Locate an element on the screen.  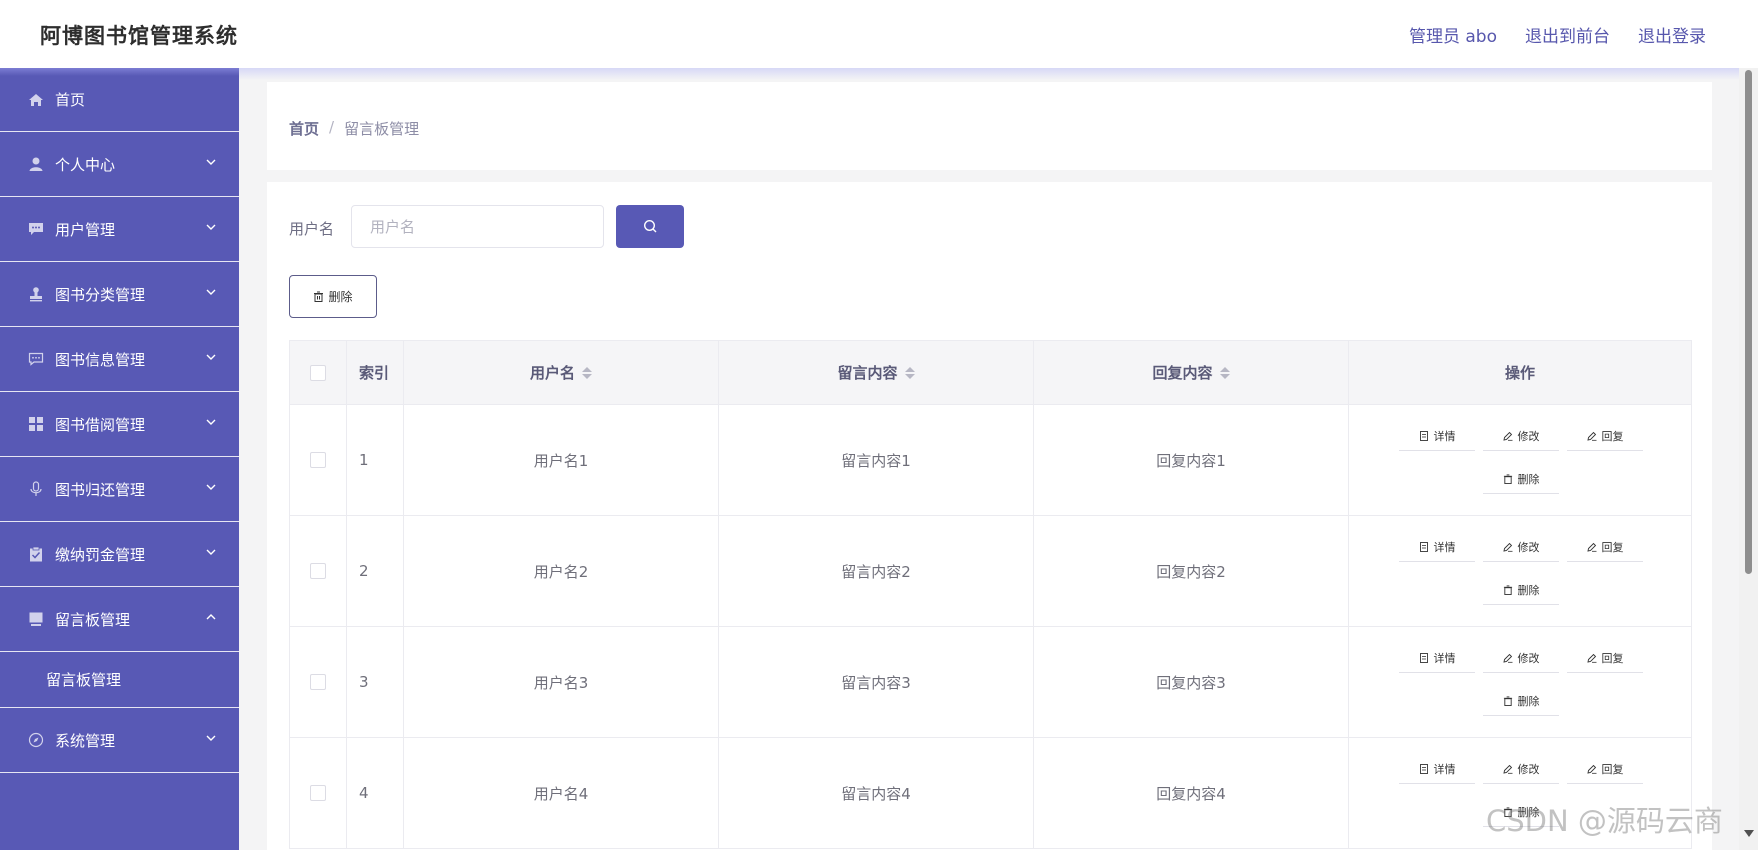
header-reply: 回复内容 is located at coordinates (1191, 372).